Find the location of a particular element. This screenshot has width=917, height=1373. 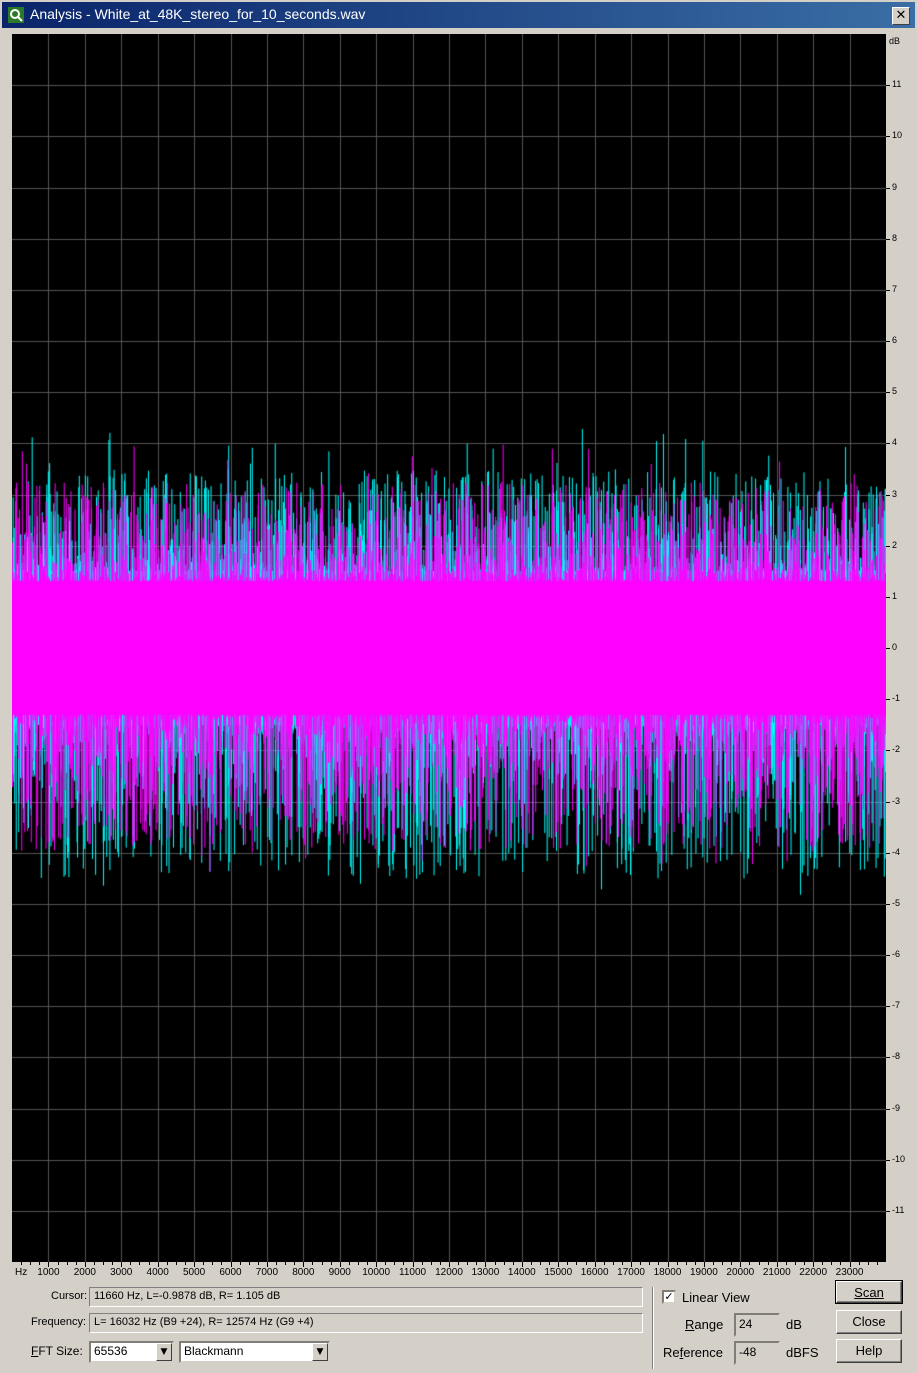

frequency-label: Frequency: is located at coordinates (59, 1322).